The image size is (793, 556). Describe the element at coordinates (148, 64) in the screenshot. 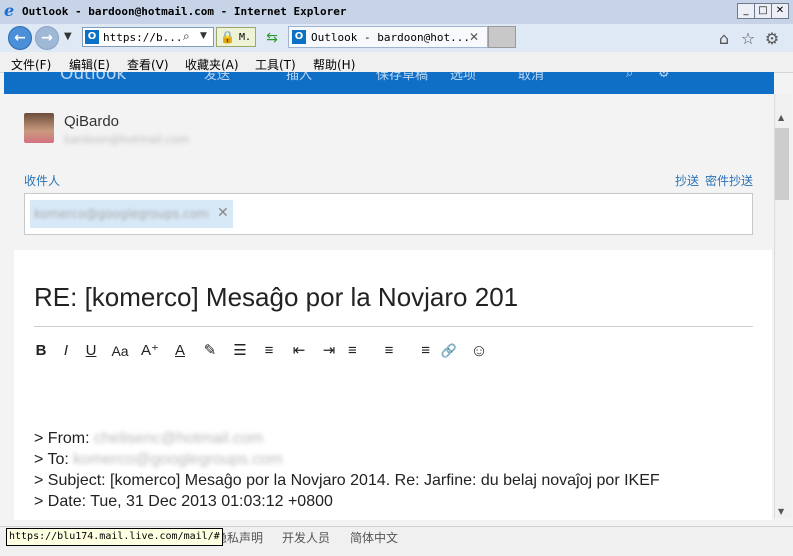

I see `menu-view: 查看(V)` at that location.